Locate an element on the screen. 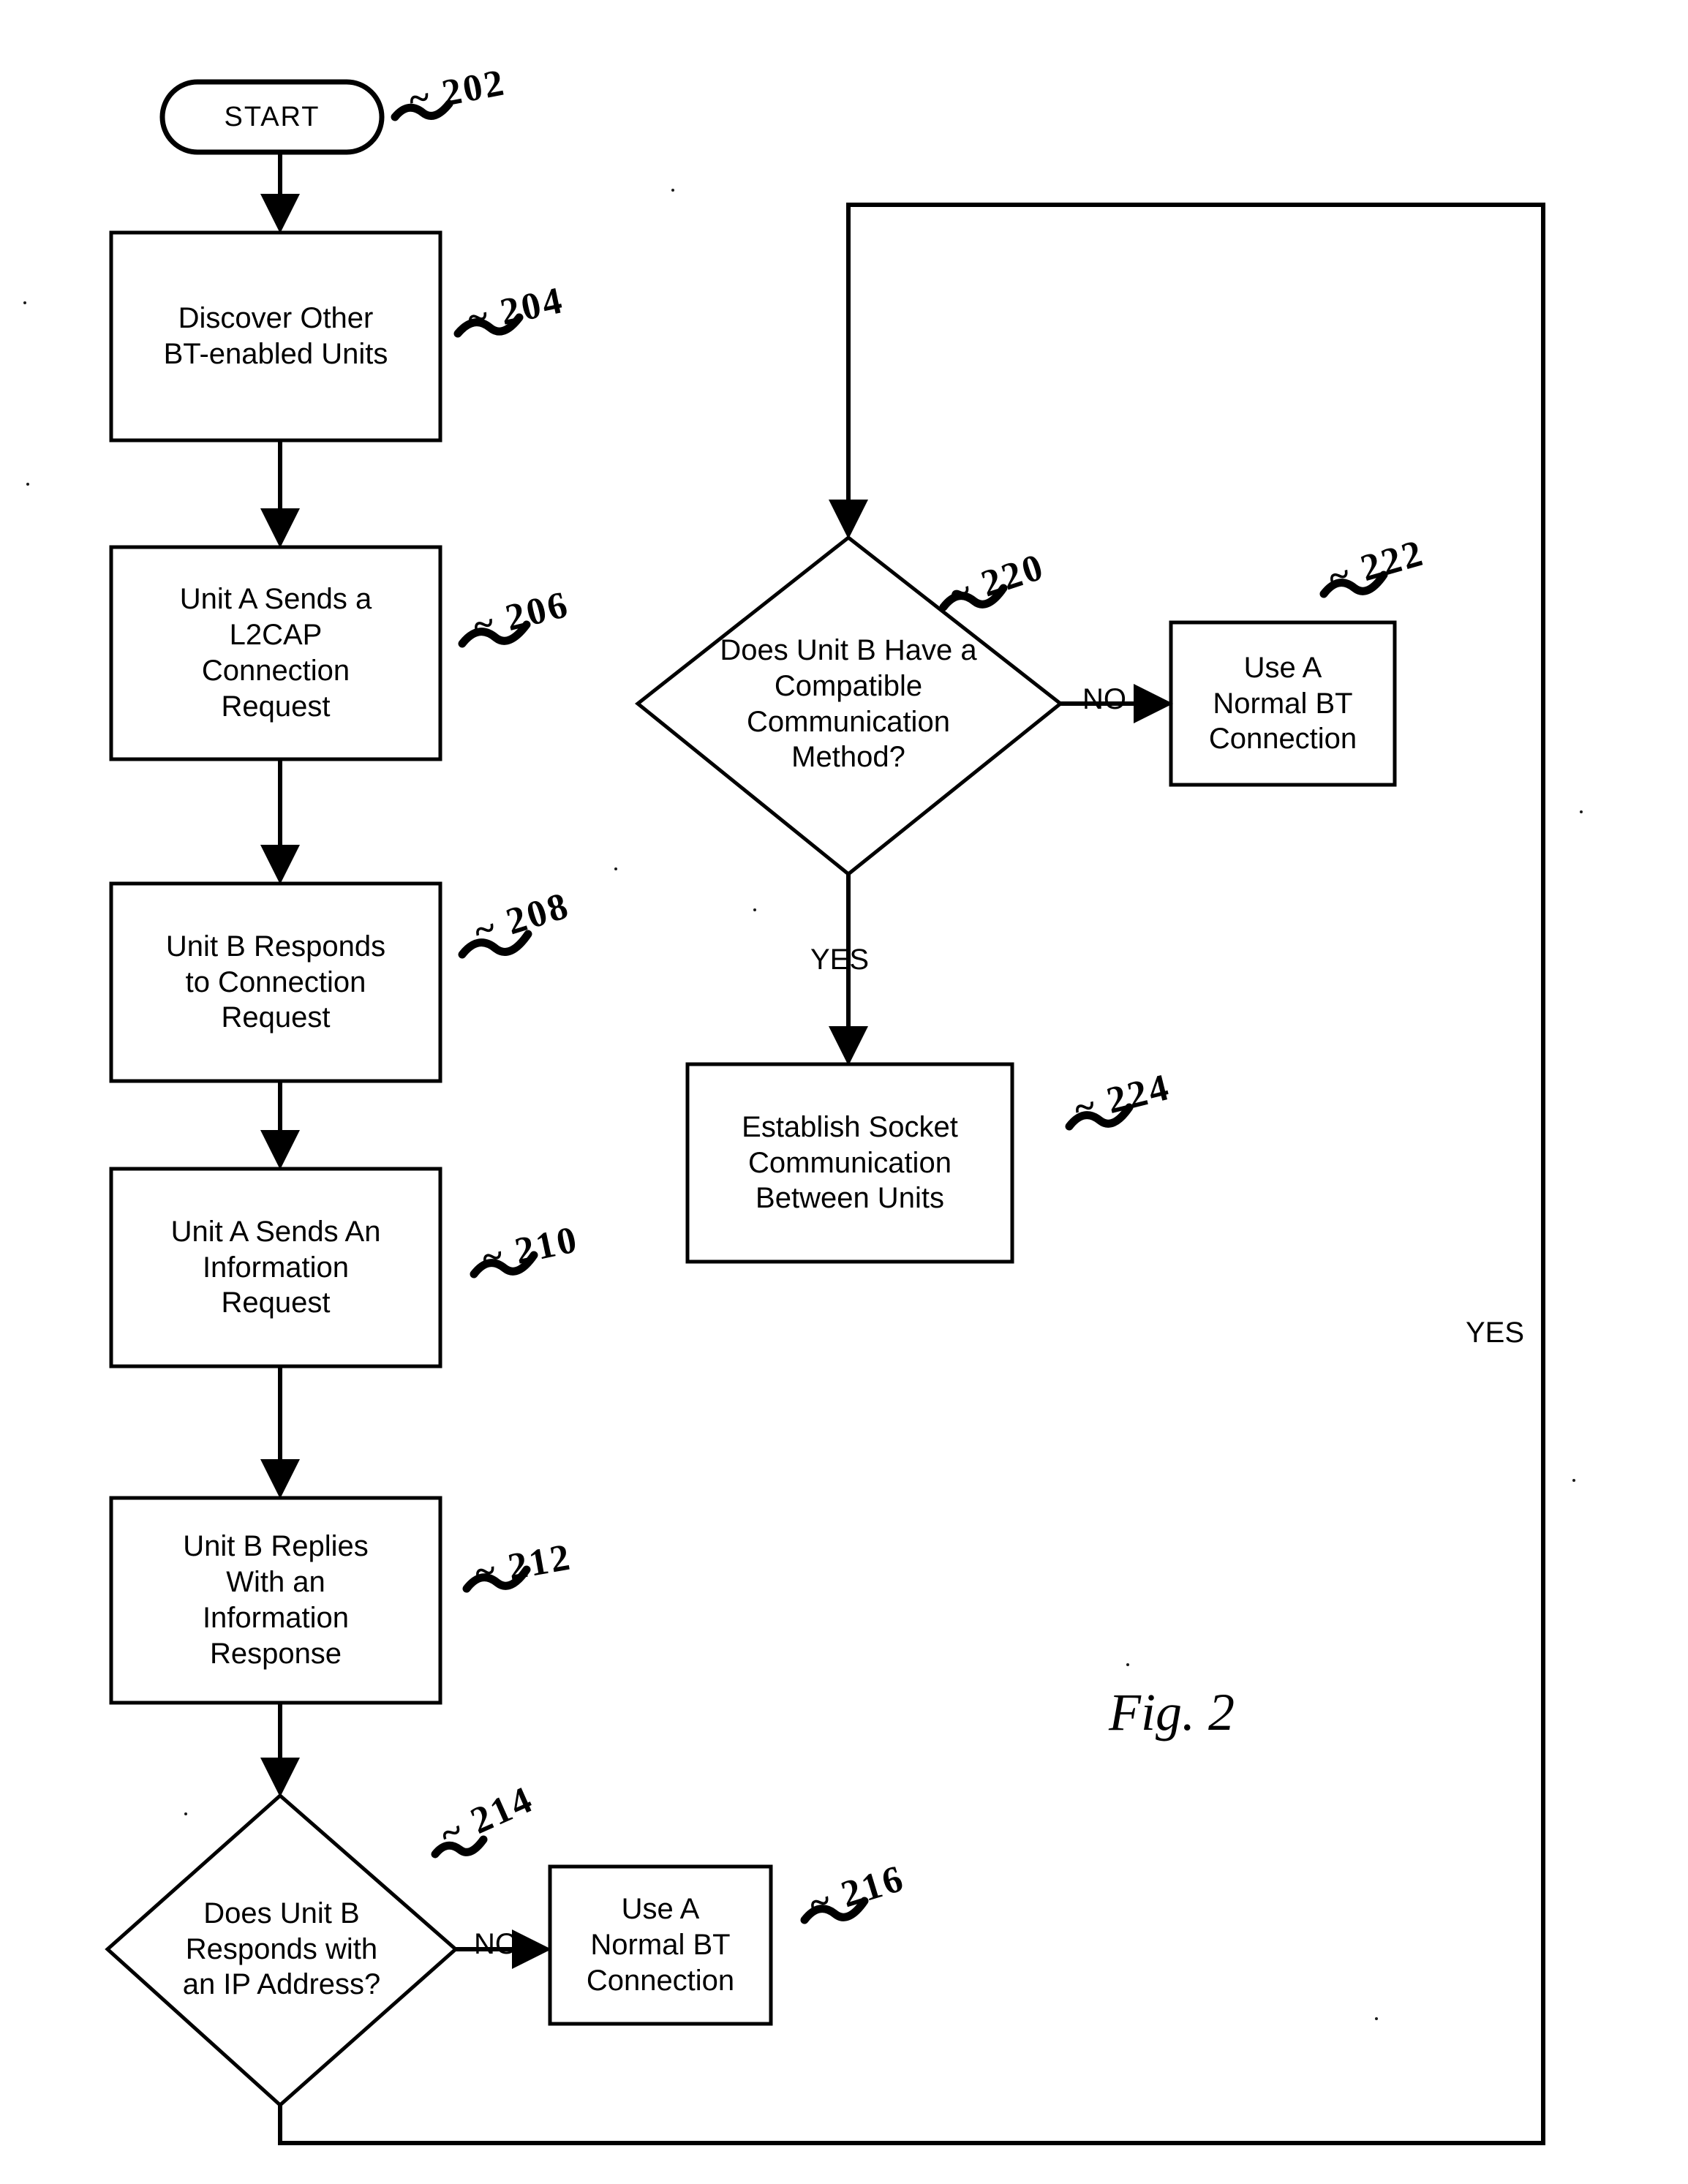 The image size is (1688, 2184). node-info-response-shape is located at coordinates (275, 1600).